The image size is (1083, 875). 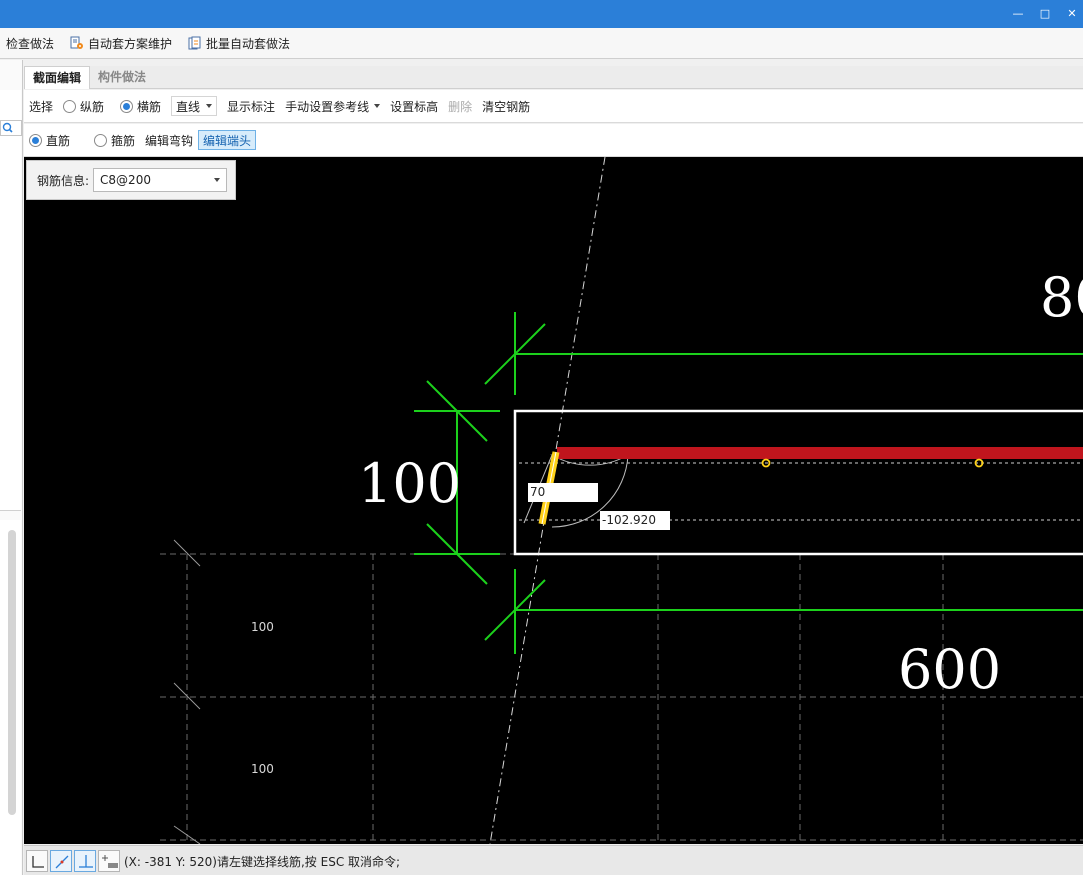 I want to click on dimension-bottom-label: 600, so click(x=950, y=669).